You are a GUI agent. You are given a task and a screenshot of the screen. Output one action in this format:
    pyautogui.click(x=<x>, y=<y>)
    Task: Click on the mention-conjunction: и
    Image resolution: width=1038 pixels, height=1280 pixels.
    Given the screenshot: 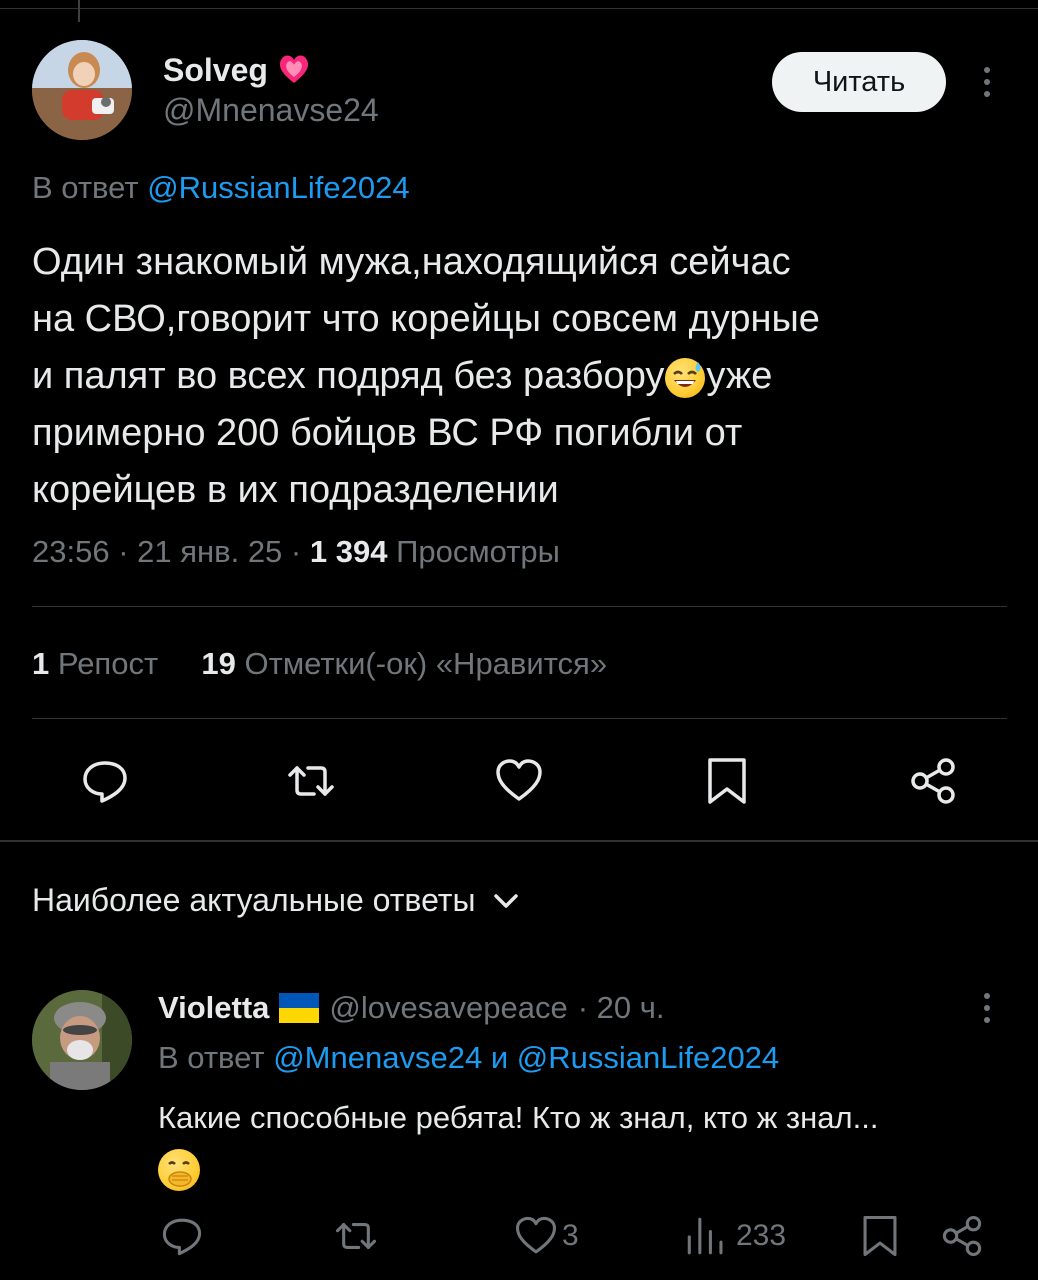 What is the action you would take?
    pyautogui.click(x=499, y=1057)
    